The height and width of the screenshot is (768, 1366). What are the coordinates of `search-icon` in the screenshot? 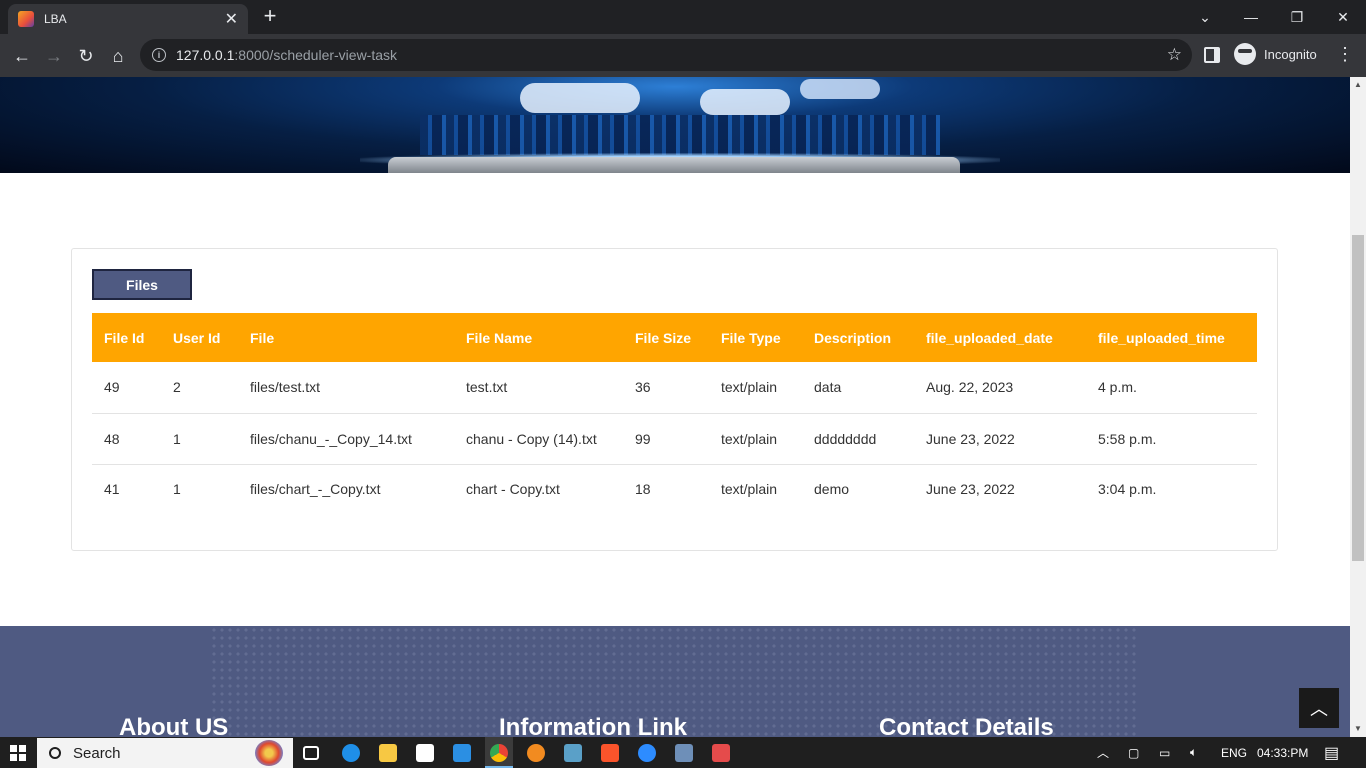 It's located at (55, 753).